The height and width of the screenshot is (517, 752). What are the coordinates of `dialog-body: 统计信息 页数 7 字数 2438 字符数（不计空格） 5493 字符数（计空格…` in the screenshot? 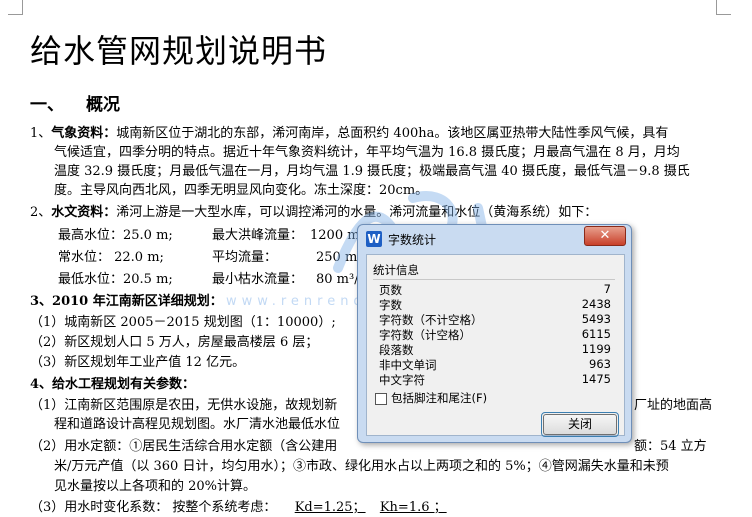 It's located at (495, 345).